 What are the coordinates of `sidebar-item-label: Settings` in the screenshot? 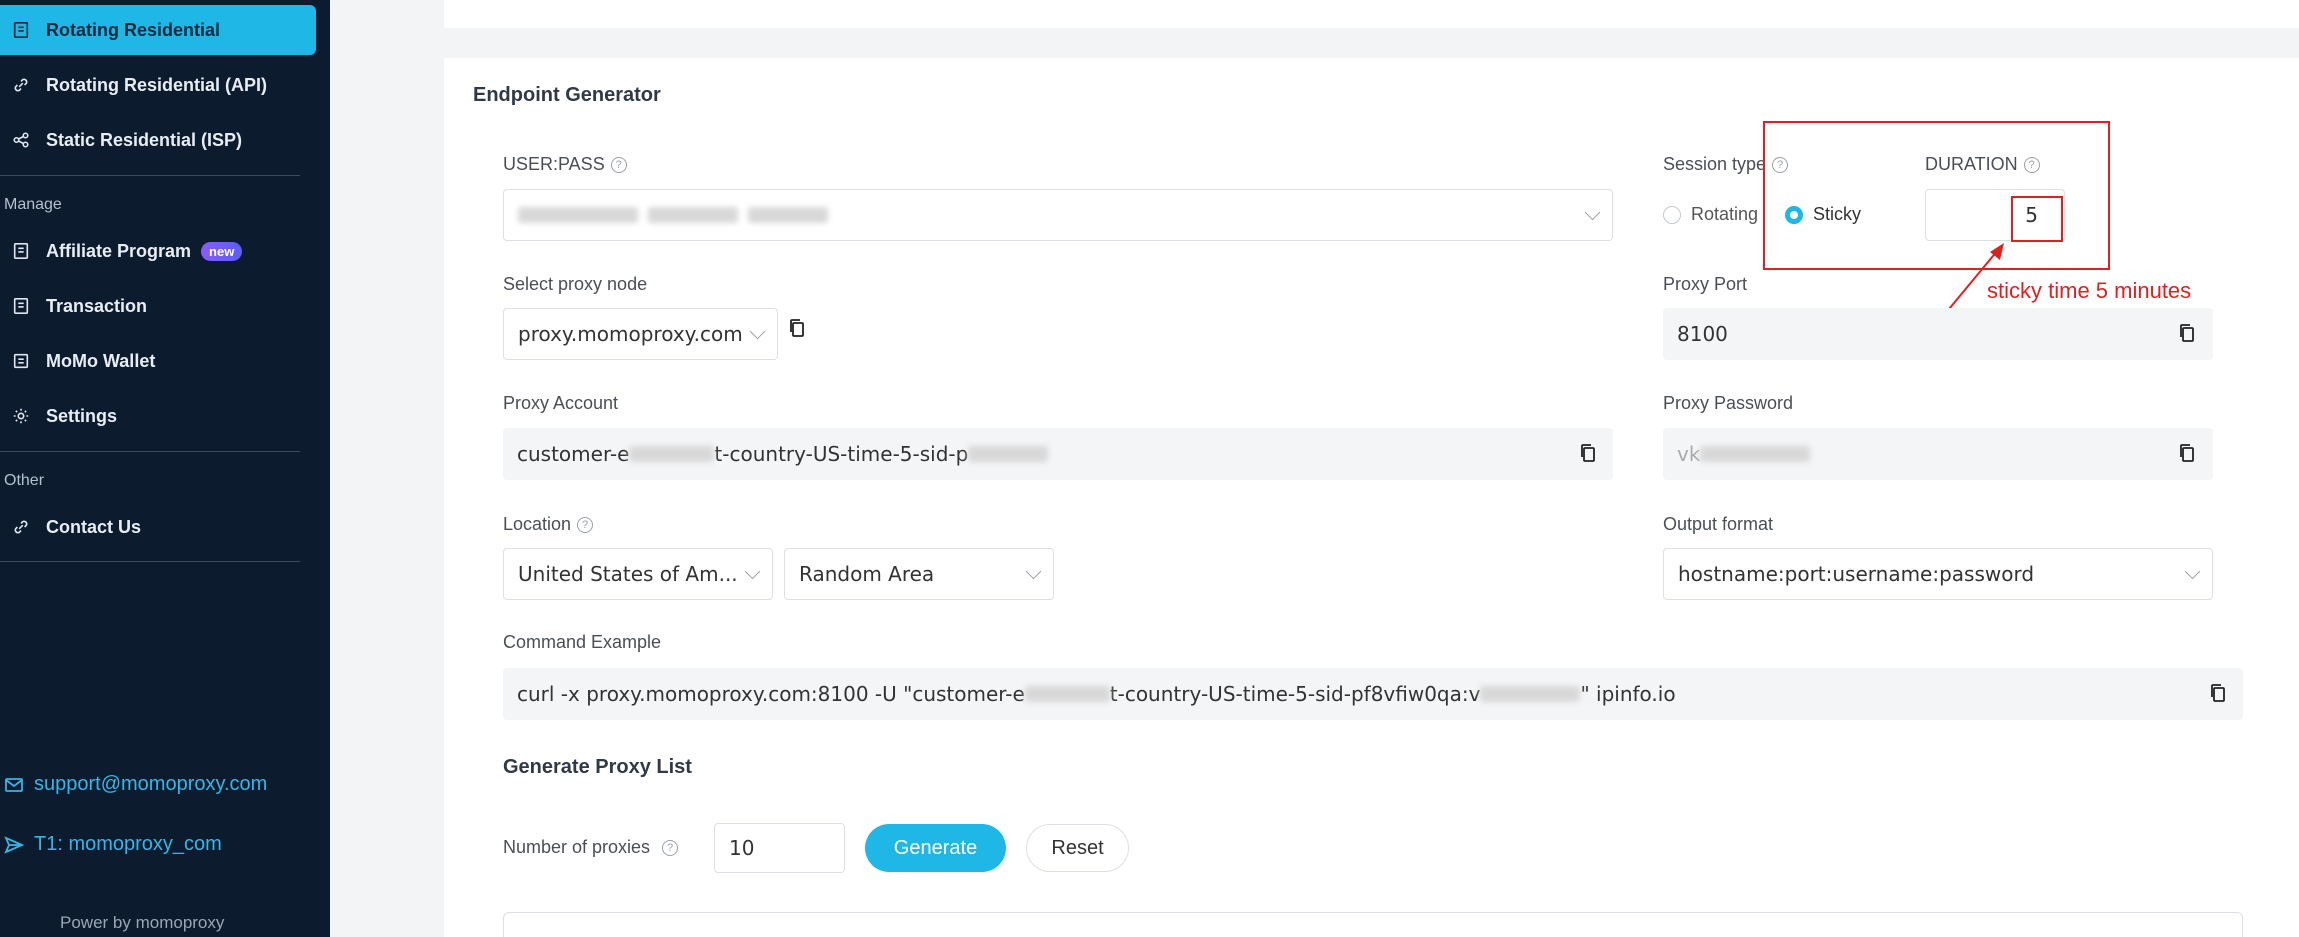 It's located at (82, 415).